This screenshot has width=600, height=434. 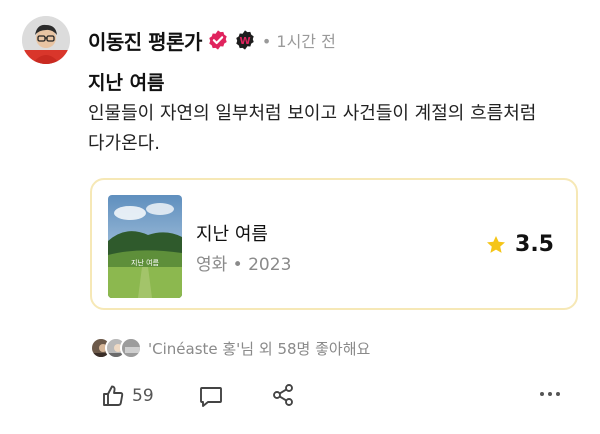 I want to click on movie-rating: 3.5, so click(x=519, y=244).